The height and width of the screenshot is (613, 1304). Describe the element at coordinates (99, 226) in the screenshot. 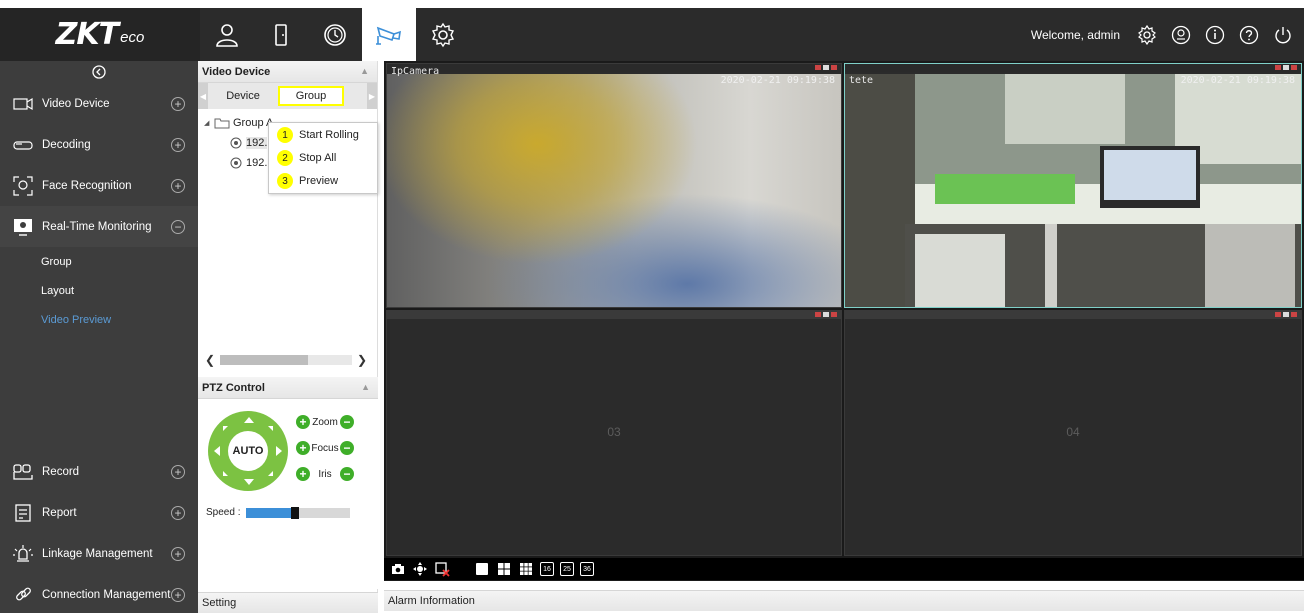

I see `sidebar-item-real-time-monitoring: Real-Time Monitoring −` at that location.